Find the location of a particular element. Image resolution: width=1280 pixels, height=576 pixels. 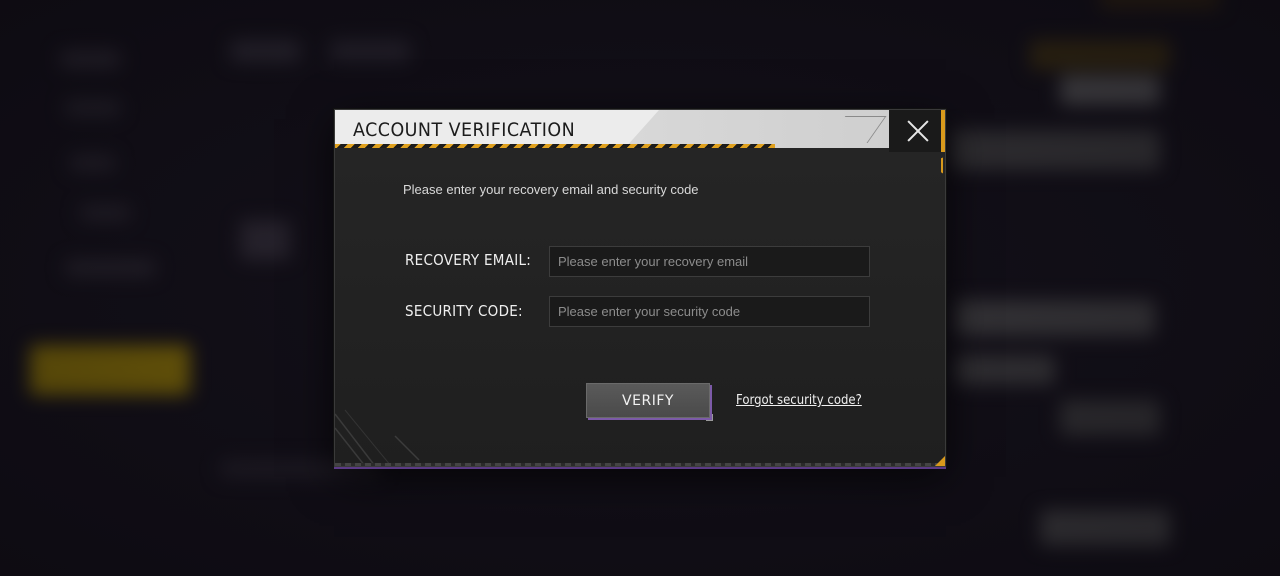

close-icon is located at coordinates (918, 131).